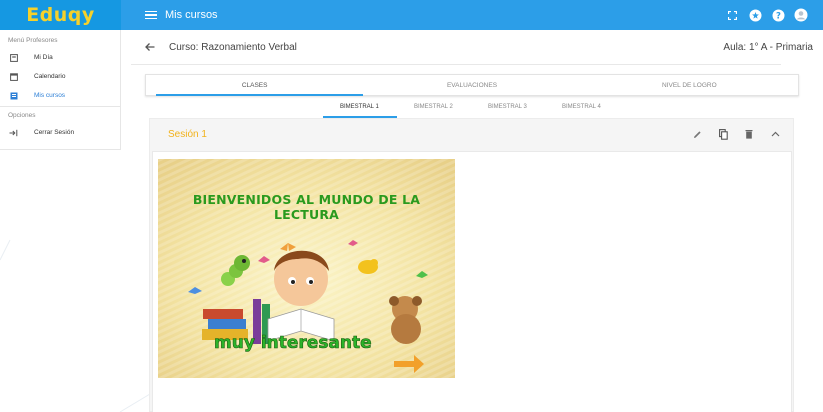 Image resolution: width=823 pixels, height=412 pixels. I want to click on app-bar-actions: ?, so click(774, 15).